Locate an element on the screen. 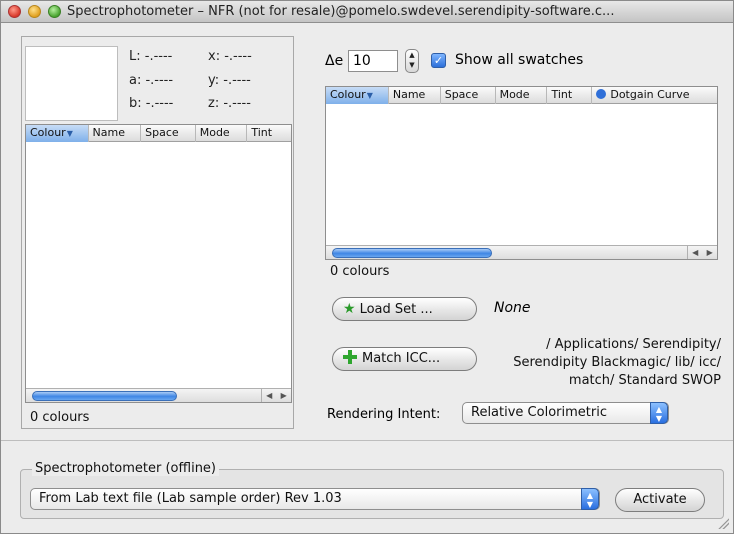 The height and width of the screenshot is (534, 734). plus-icon is located at coordinates (350, 357).